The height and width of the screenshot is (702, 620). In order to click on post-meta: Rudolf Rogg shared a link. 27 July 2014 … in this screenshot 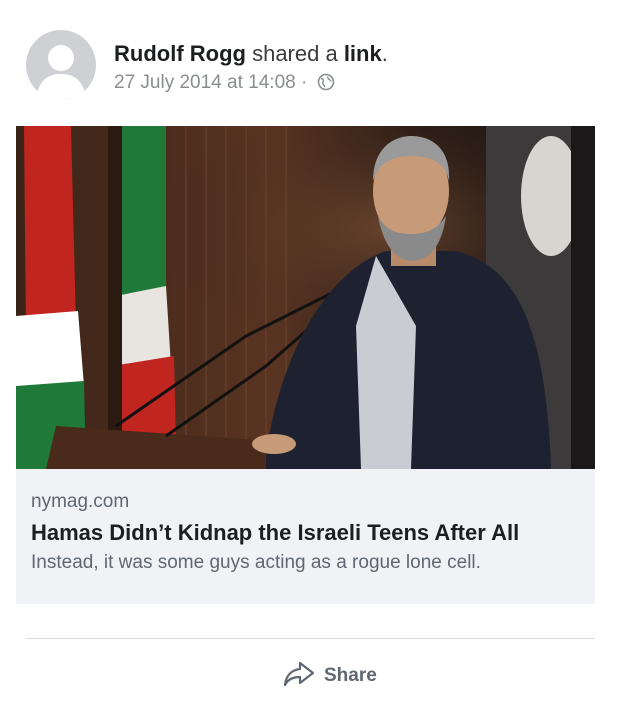, I will do `click(251, 69)`.